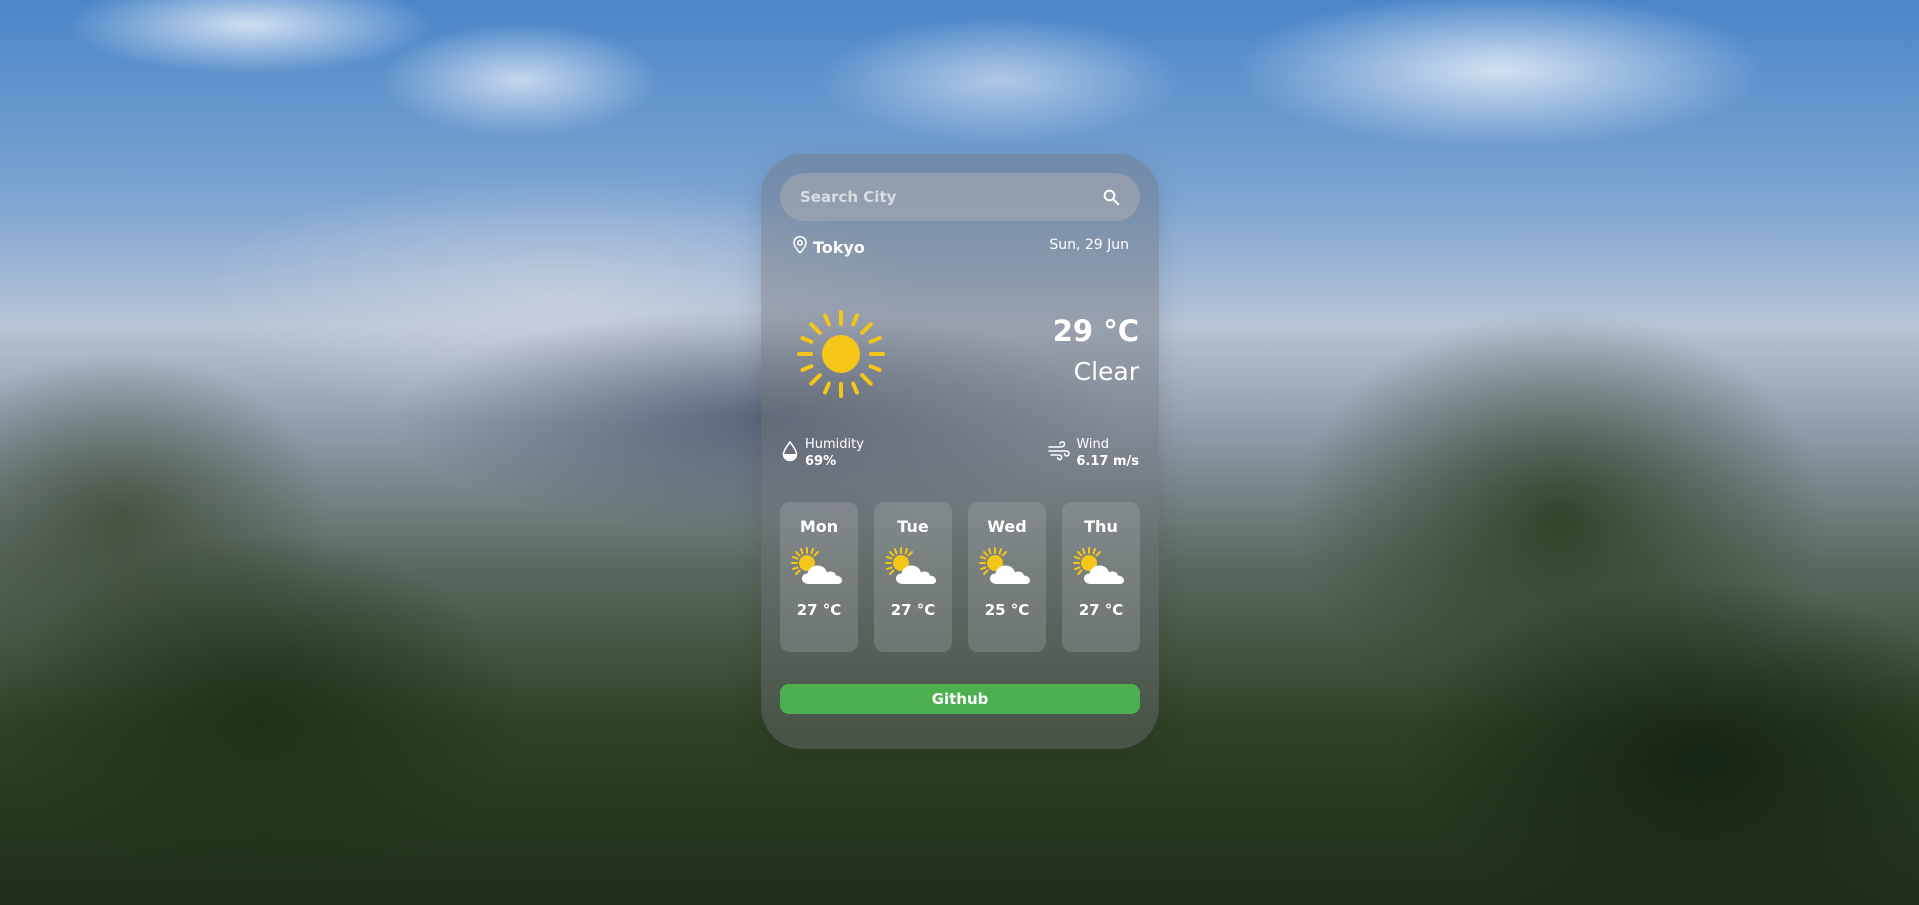  I want to click on current-date: Sun, 29 Jun, so click(1089, 245).